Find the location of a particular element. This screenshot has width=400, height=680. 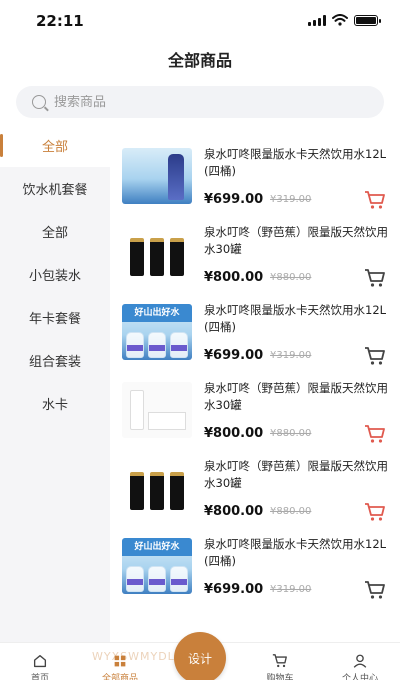

cart-icon is located at coordinates (279, 661).